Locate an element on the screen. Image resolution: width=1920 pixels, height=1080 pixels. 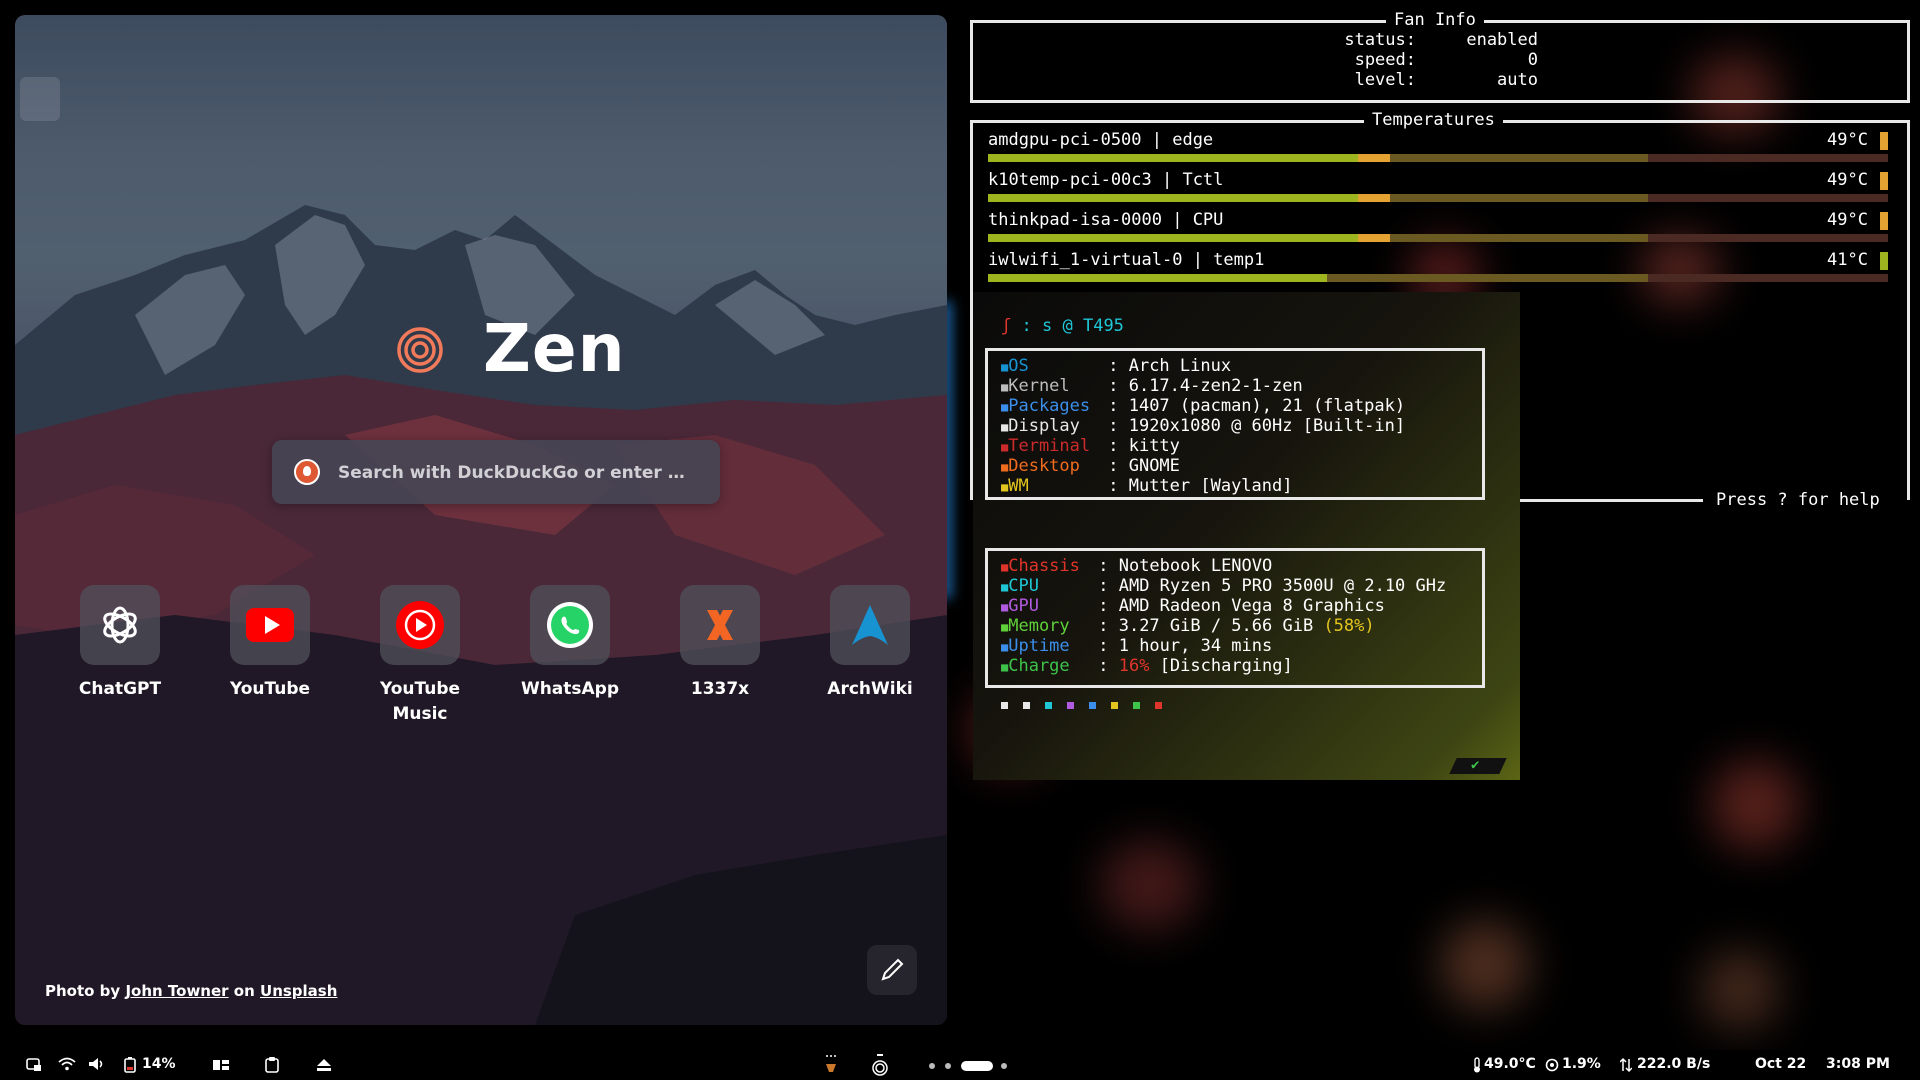
fan-level-value: auto is located at coordinates (1517, 80).